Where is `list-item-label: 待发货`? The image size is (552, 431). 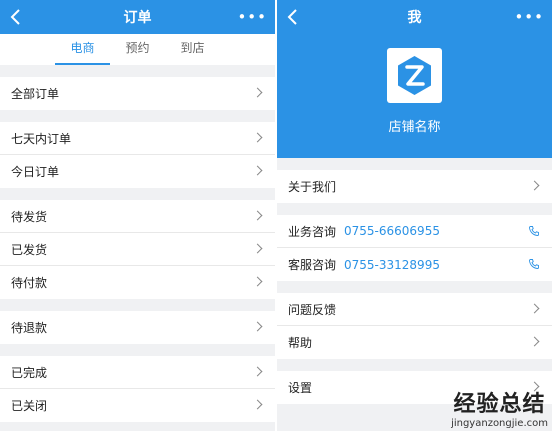
list-item-label: 待发货 is located at coordinates (29, 216).